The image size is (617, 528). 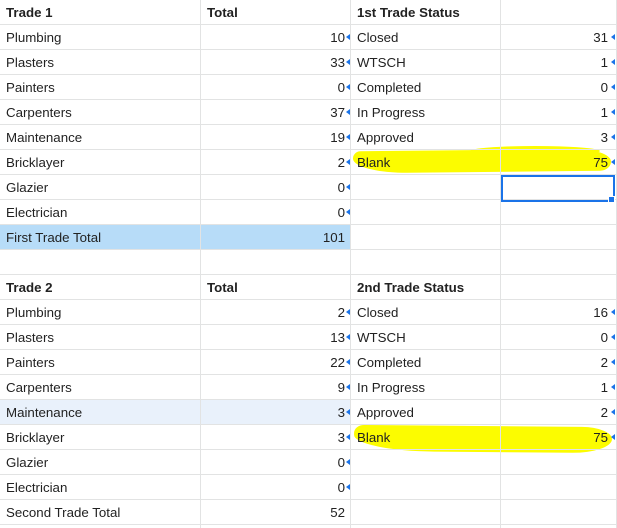 I want to click on table2-status-cell: Completed, so click(x=426, y=362).